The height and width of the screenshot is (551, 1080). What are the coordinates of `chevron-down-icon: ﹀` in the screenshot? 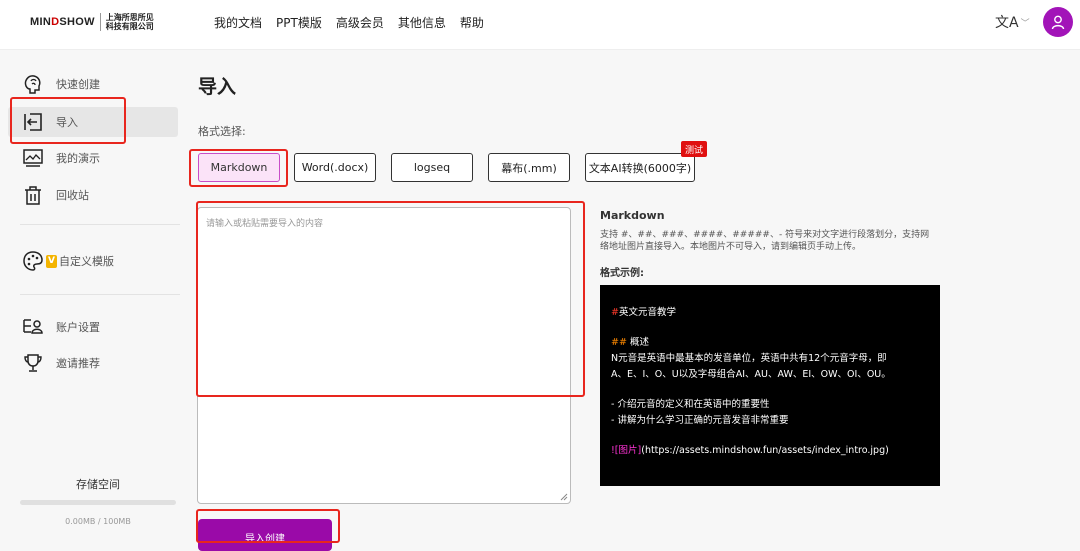 It's located at (1025, 23).